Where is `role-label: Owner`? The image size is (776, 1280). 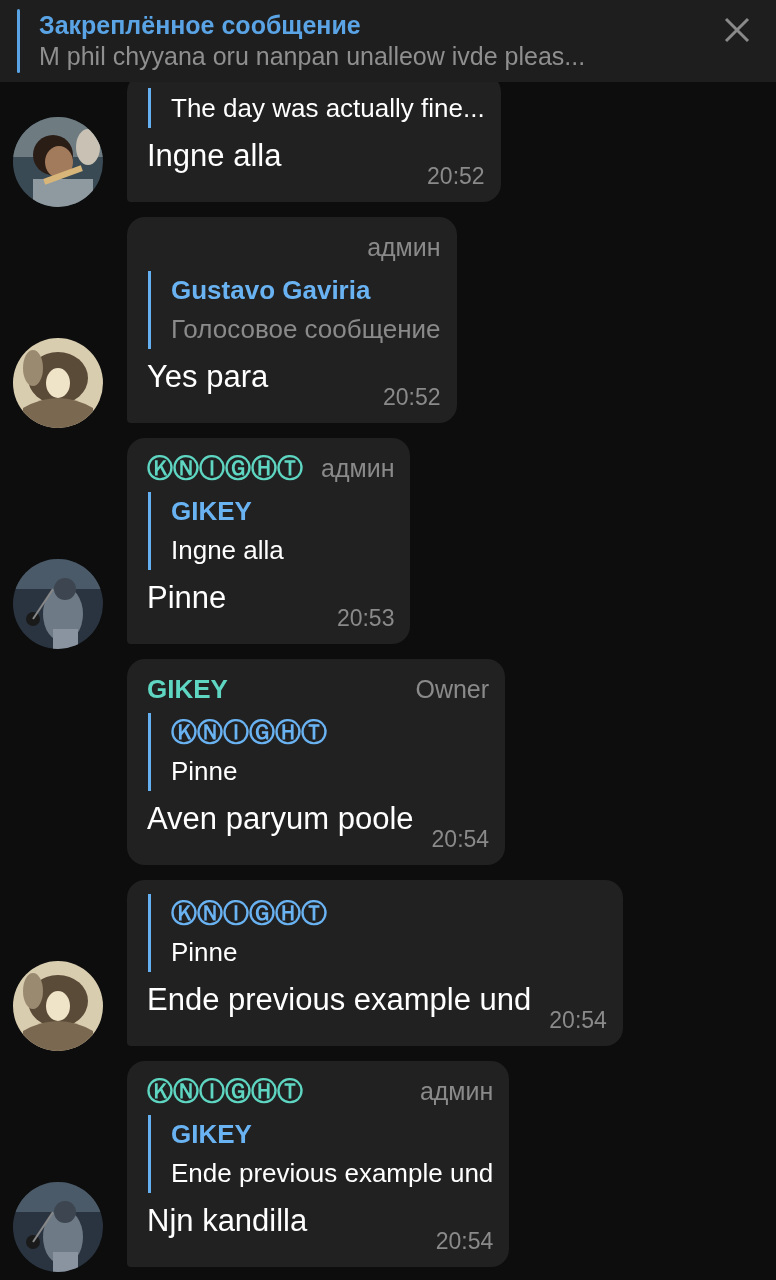
role-label: Owner is located at coordinates (452, 689).